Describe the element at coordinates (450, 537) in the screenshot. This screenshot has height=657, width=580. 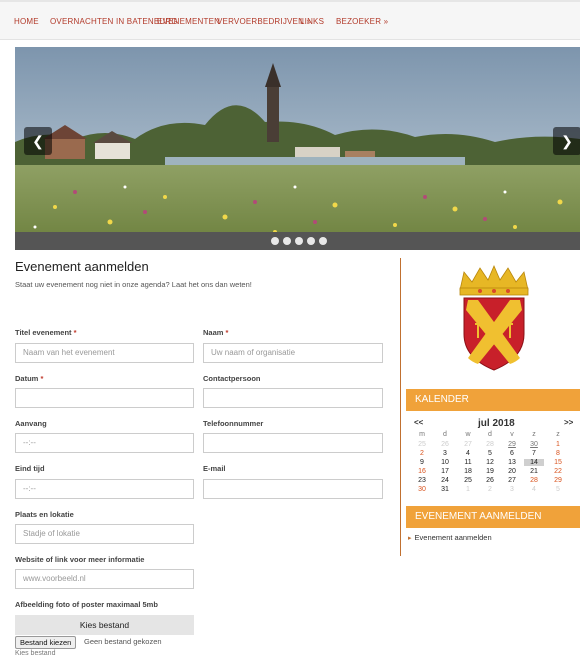
I see `evenement-aanmelden-link: ▸ Evenement aanmelden` at that location.